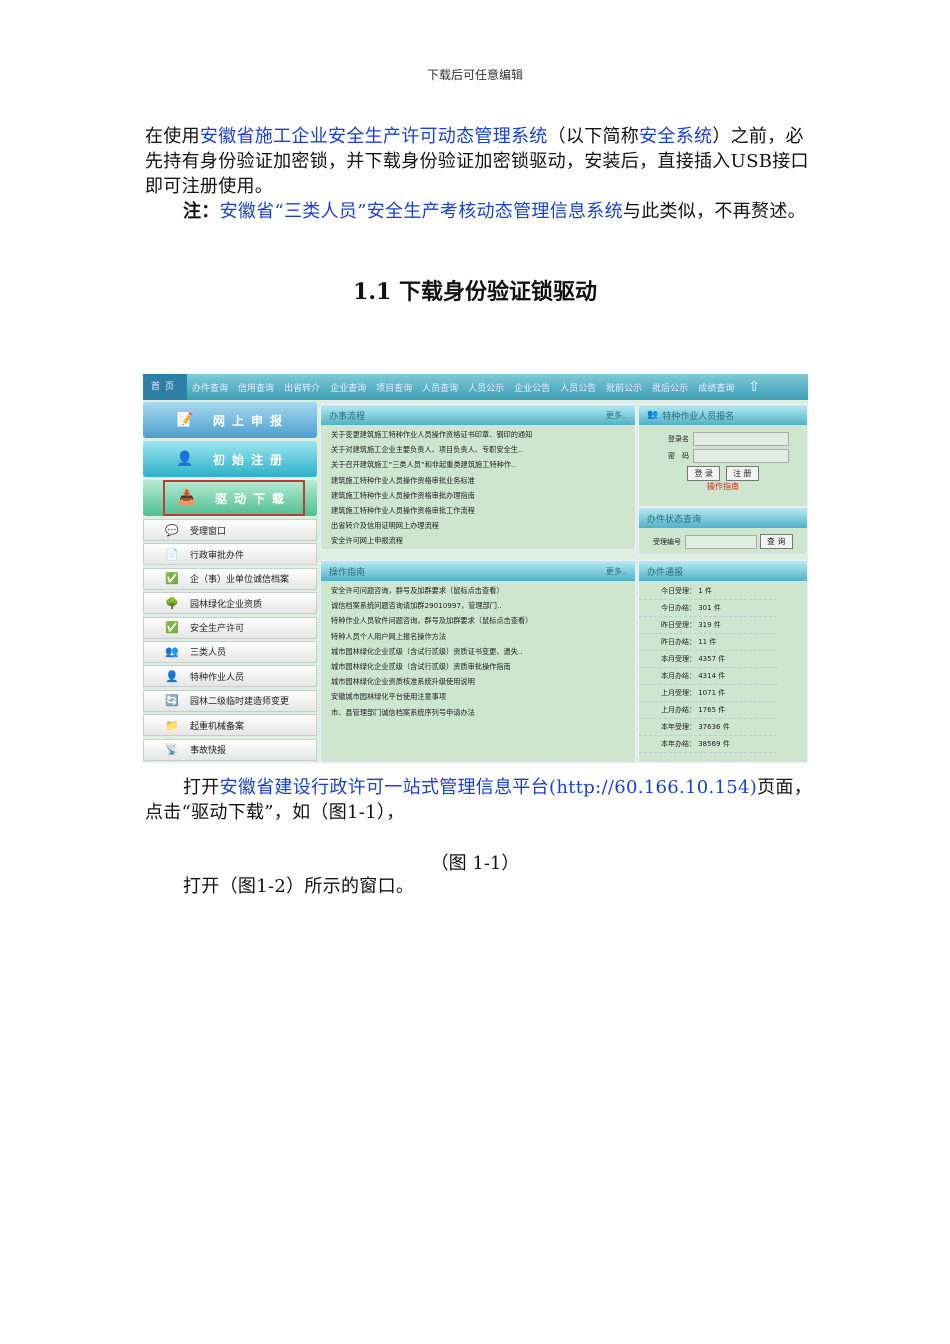 The height and width of the screenshot is (1344, 950). Describe the element at coordinates (708, 642) in the screenshot. I see `stat-item: 昨日办结： 11 件` at that location.